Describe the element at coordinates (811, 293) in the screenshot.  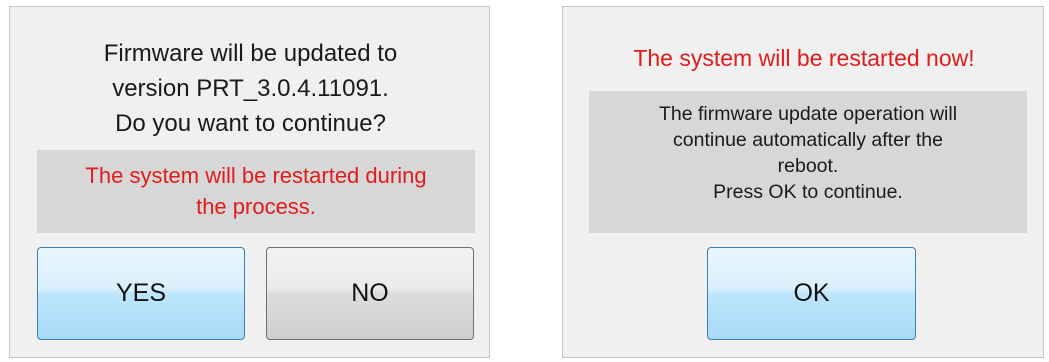
I see `ok-button: OK` at that location.